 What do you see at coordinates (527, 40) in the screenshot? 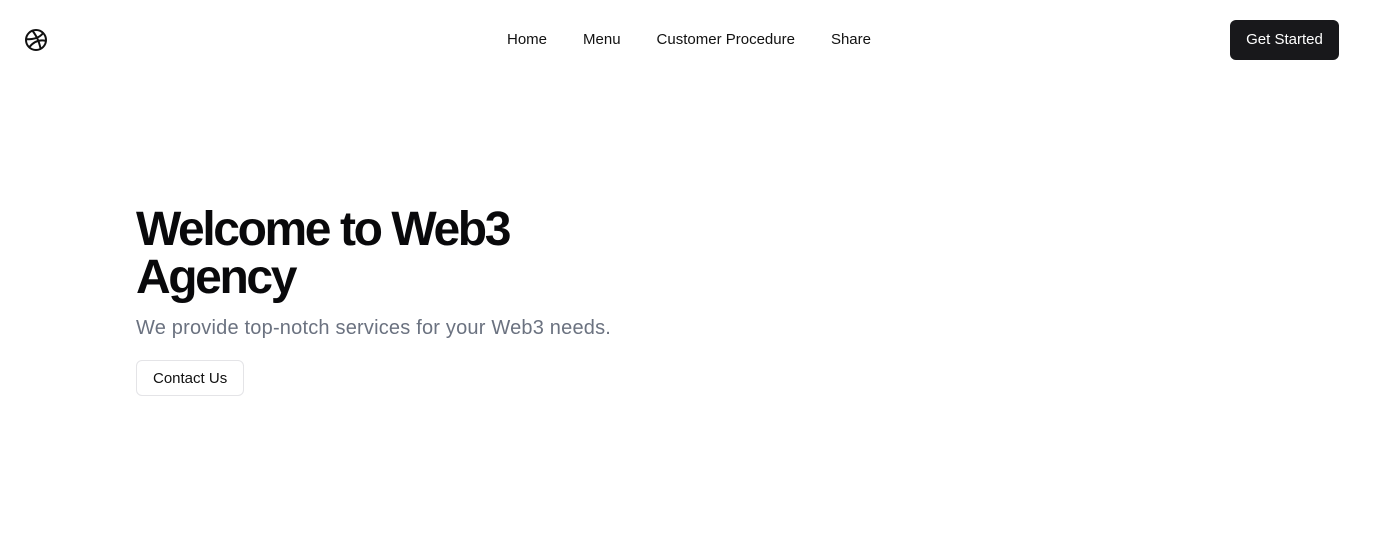
I see `nav-link-home: Home` at bounding box center [527, 40].